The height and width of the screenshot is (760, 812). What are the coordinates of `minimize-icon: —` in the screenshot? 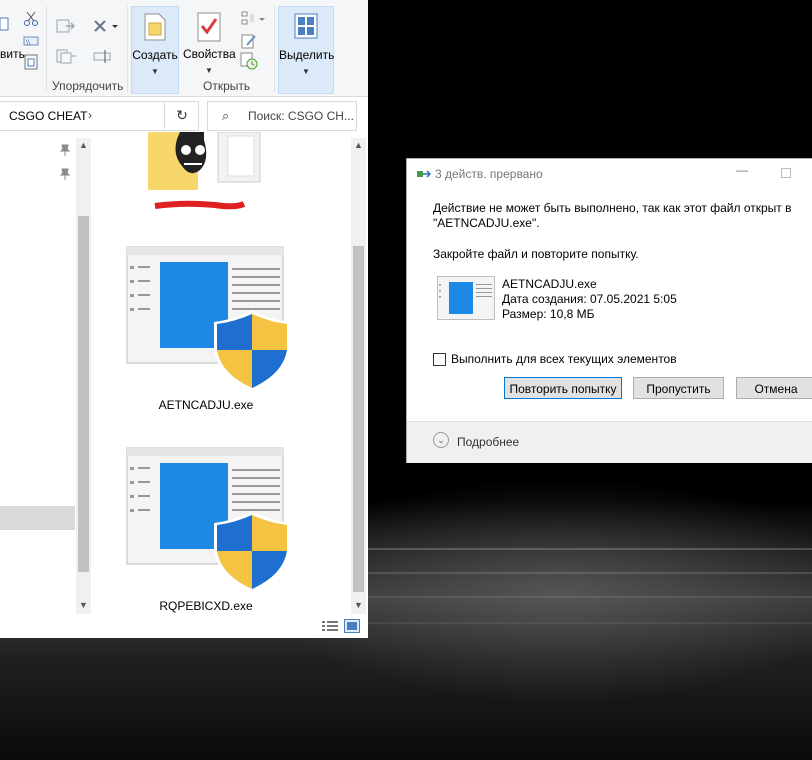 It's located at (742, 170).